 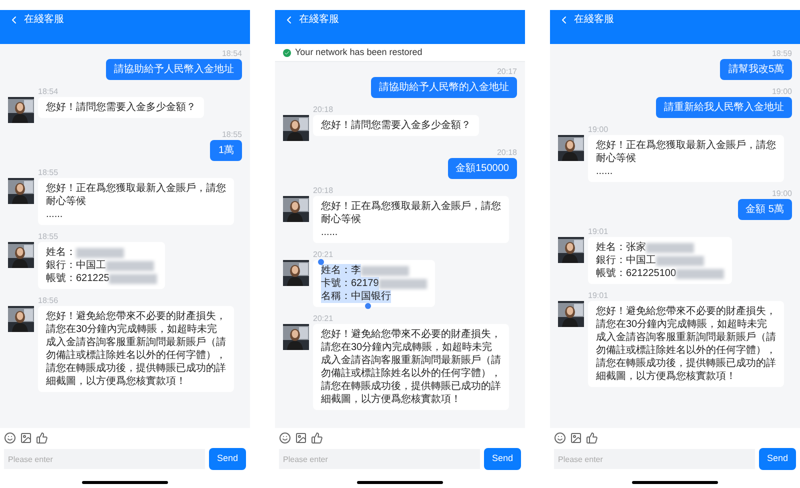 I want to click on timestamp: 20:17, so click(x=506, y=71).